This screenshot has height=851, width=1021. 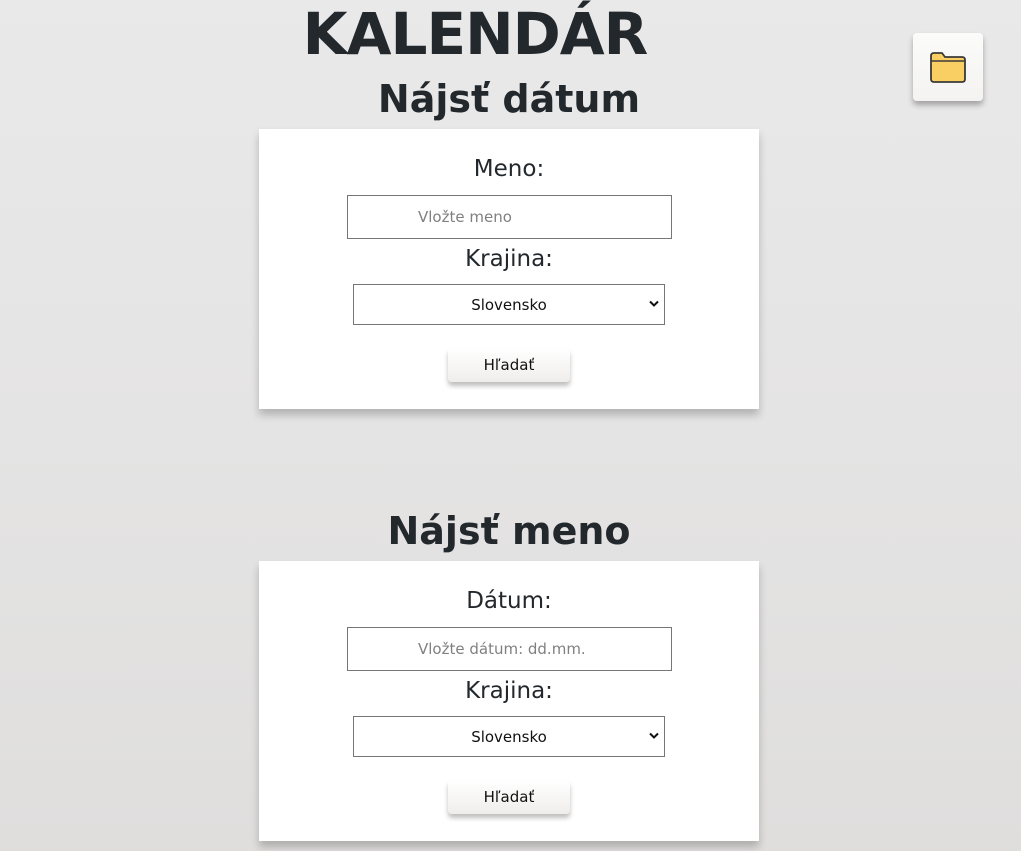 I want to click on find-name-title: Nájsť meno, so click(x=509, y=531).